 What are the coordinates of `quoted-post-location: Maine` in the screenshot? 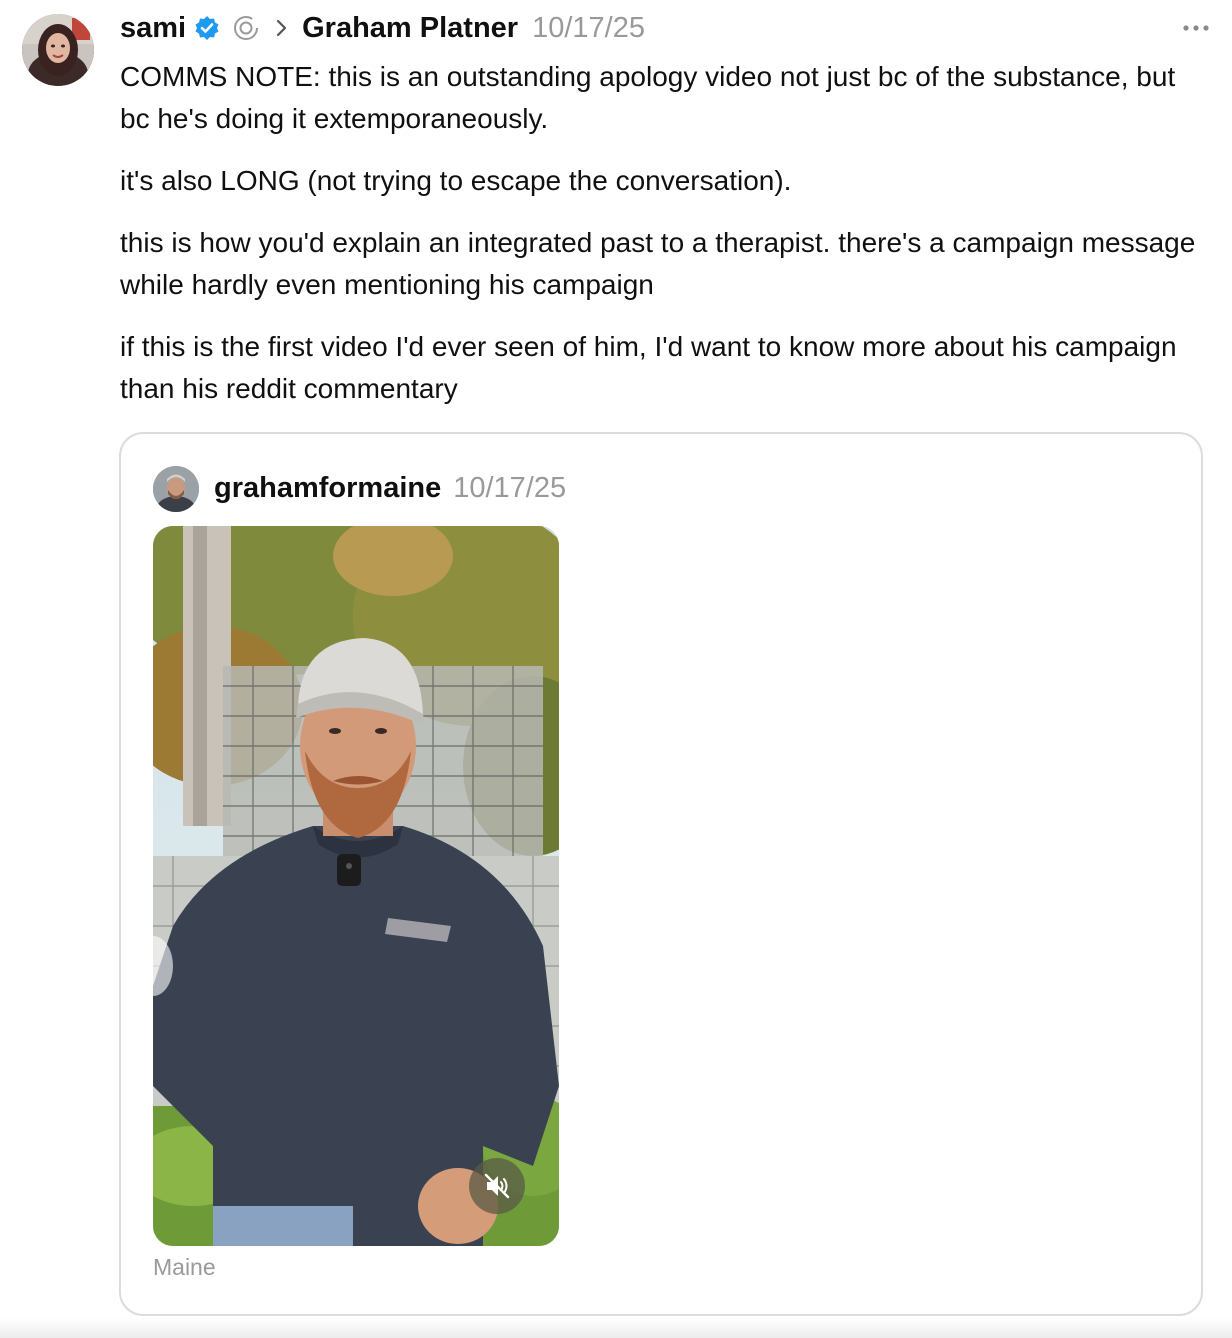 It's located at (184, 1267).